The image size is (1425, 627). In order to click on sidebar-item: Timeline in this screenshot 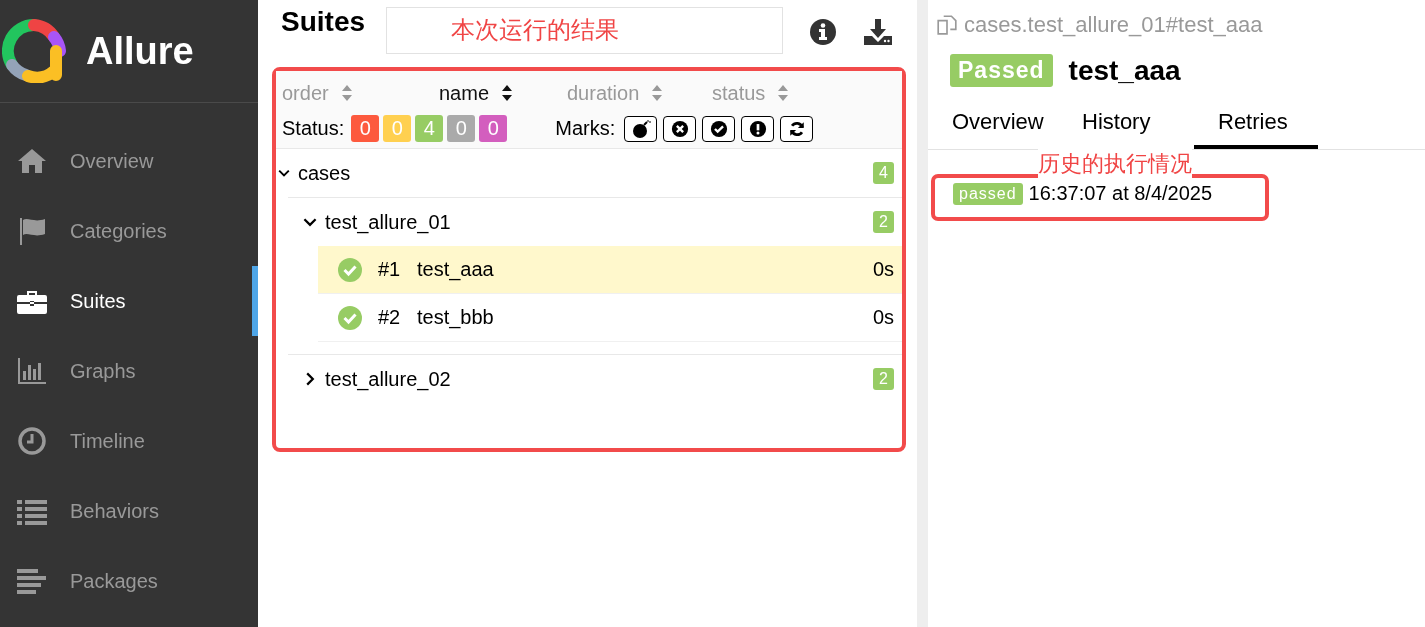, I will do `click(129, 441)`.